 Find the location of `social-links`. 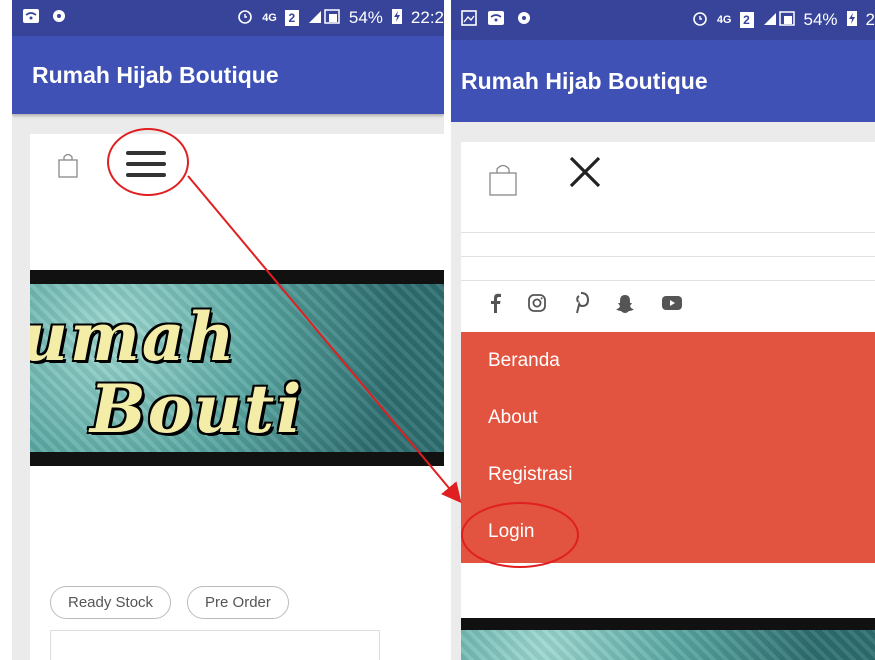

social-links is located at coordinates (586, 303).